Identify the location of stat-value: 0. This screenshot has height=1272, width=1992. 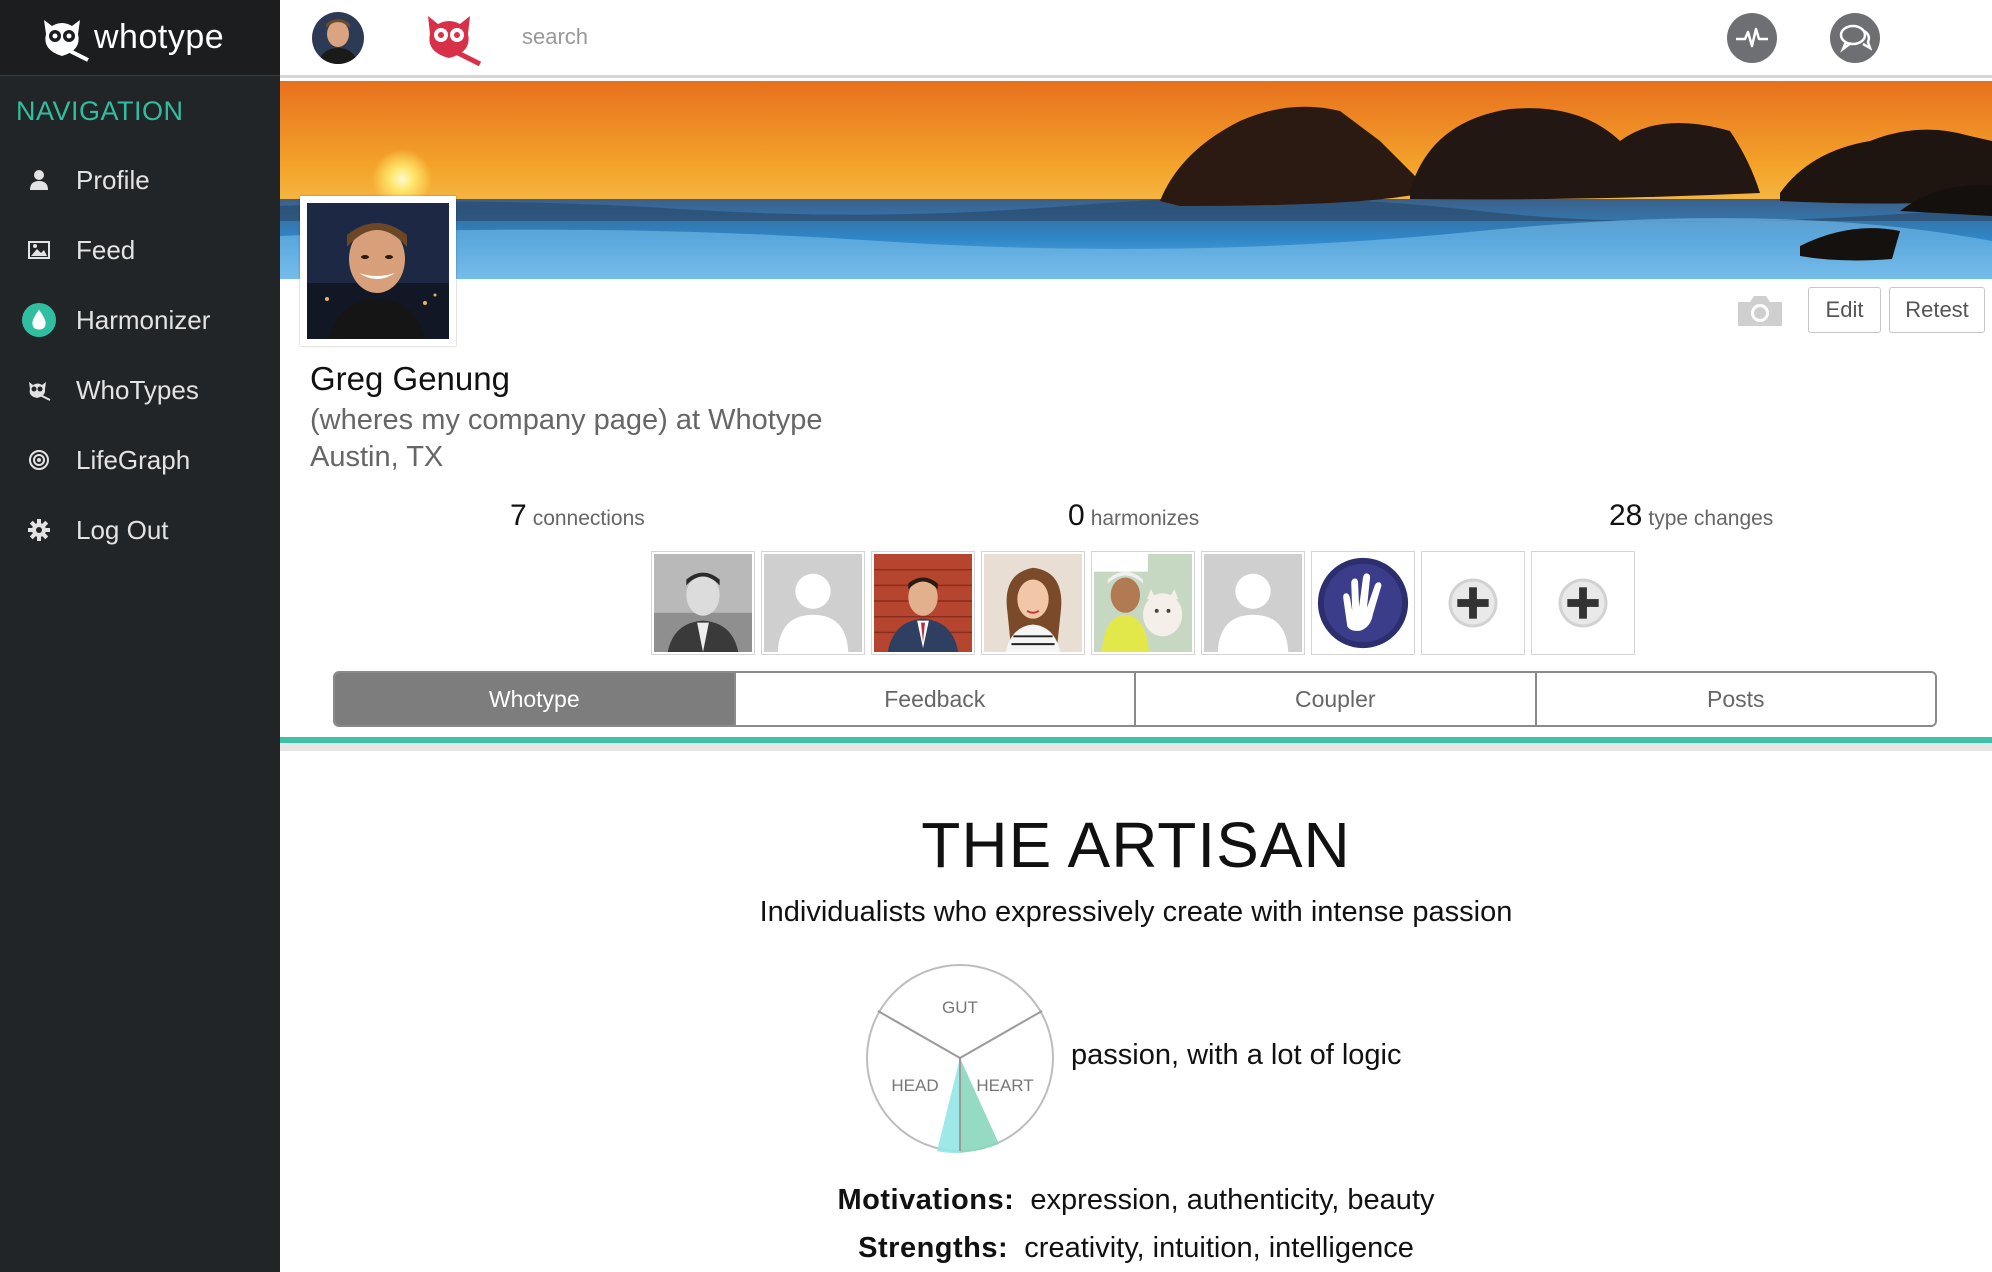
(1076, 515).